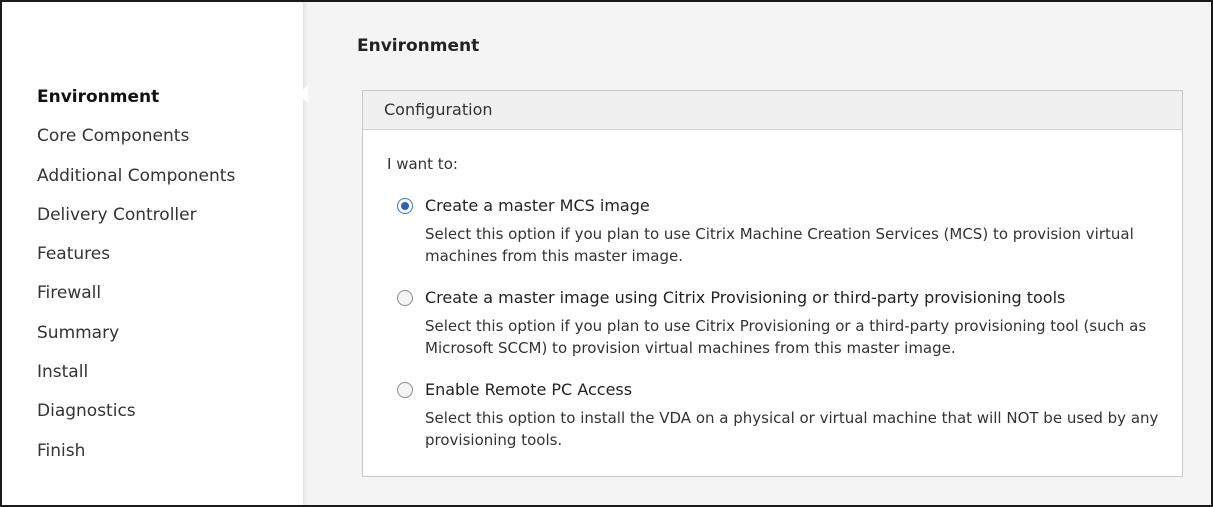 The height and width of the screenshot is (507, 1213). Describe the element at coordinates (136, 337) in the screenshot. I see `sidebar-item-summary: Summary` at that location.